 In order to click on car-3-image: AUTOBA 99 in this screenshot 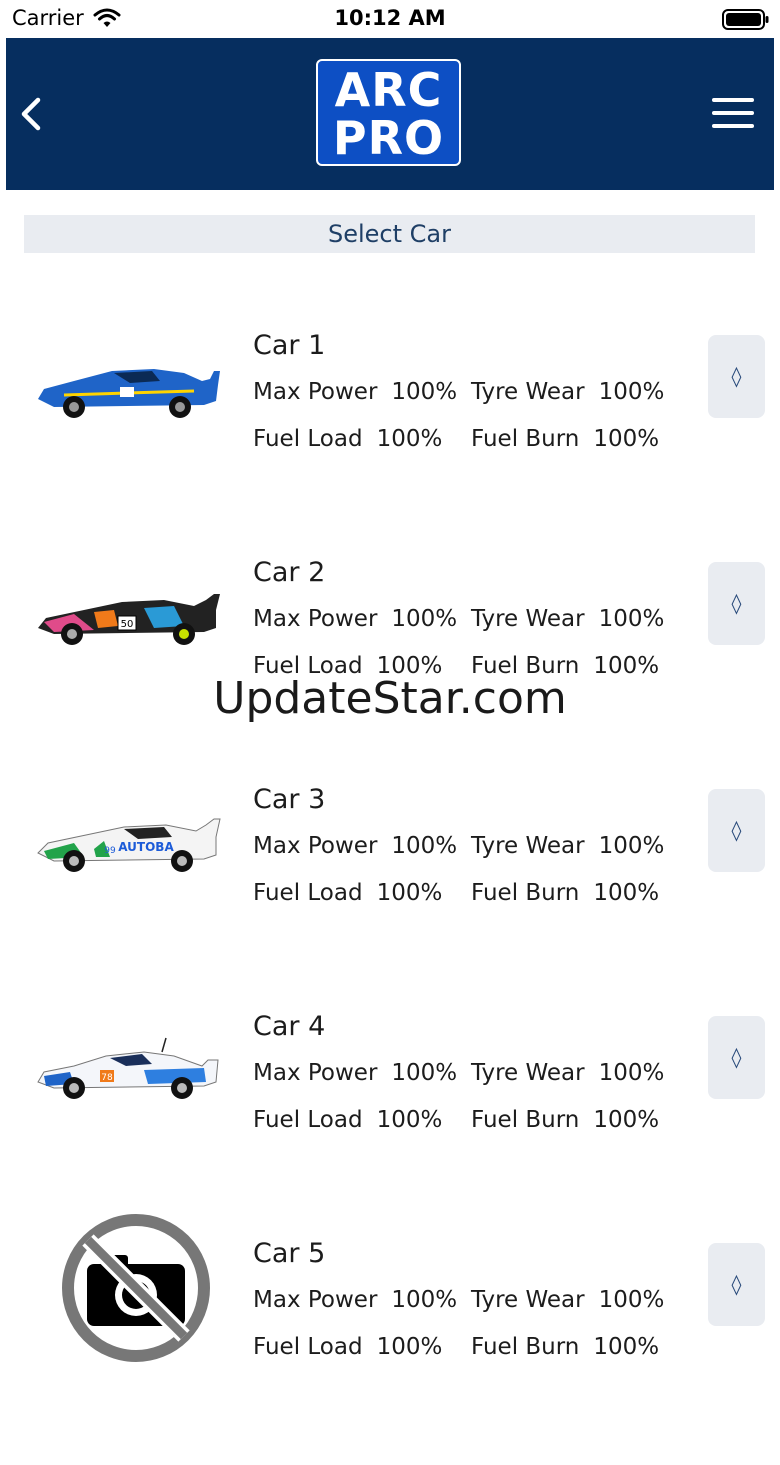, I will do `click(129, 845)`.